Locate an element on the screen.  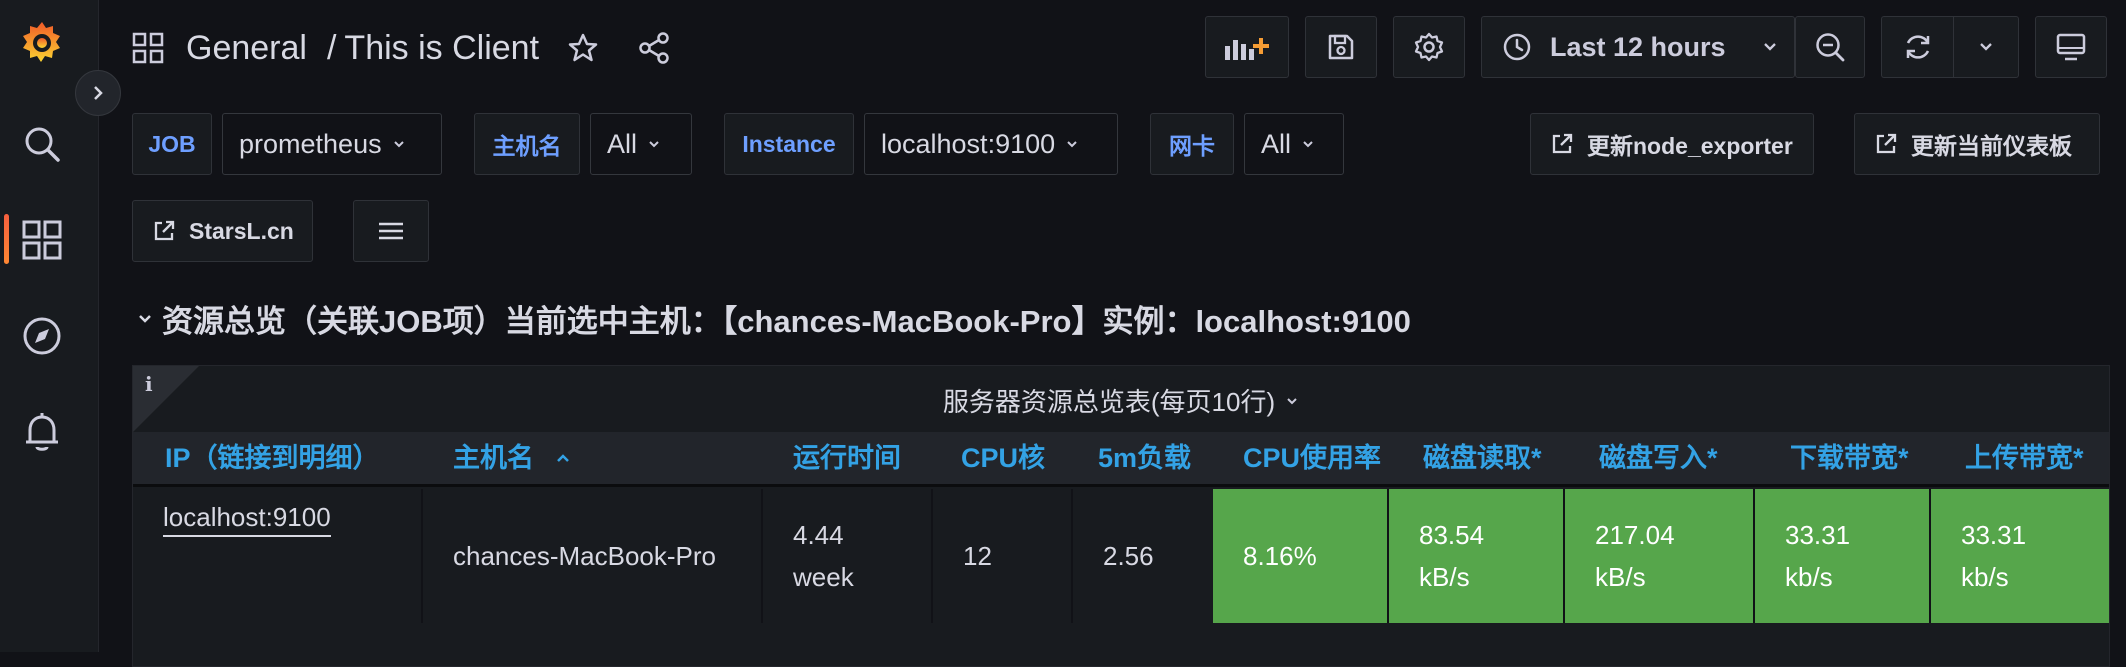
dashboard-grid-icon is located at coordinates (148, 48).